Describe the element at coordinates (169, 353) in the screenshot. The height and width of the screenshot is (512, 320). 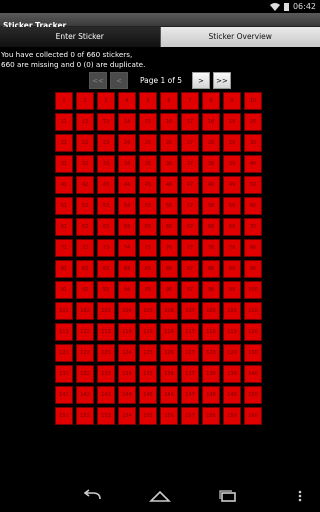
I see `sticker-cell: 126` at that location.